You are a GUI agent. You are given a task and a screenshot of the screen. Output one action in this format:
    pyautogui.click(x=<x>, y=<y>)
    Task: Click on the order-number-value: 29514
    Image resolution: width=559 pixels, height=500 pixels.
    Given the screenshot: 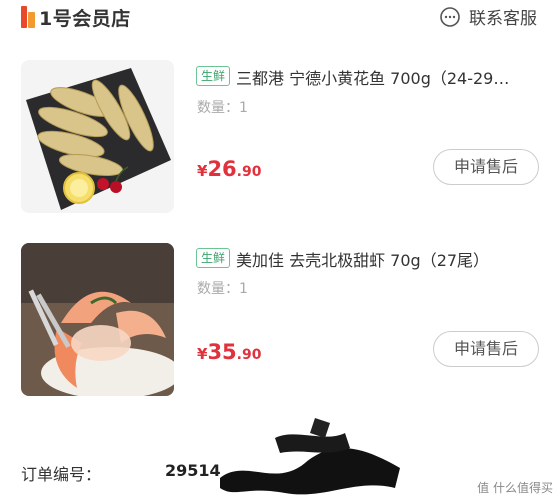 What is the action you would take?
    pyautogui.click(x=193, y=470)
    